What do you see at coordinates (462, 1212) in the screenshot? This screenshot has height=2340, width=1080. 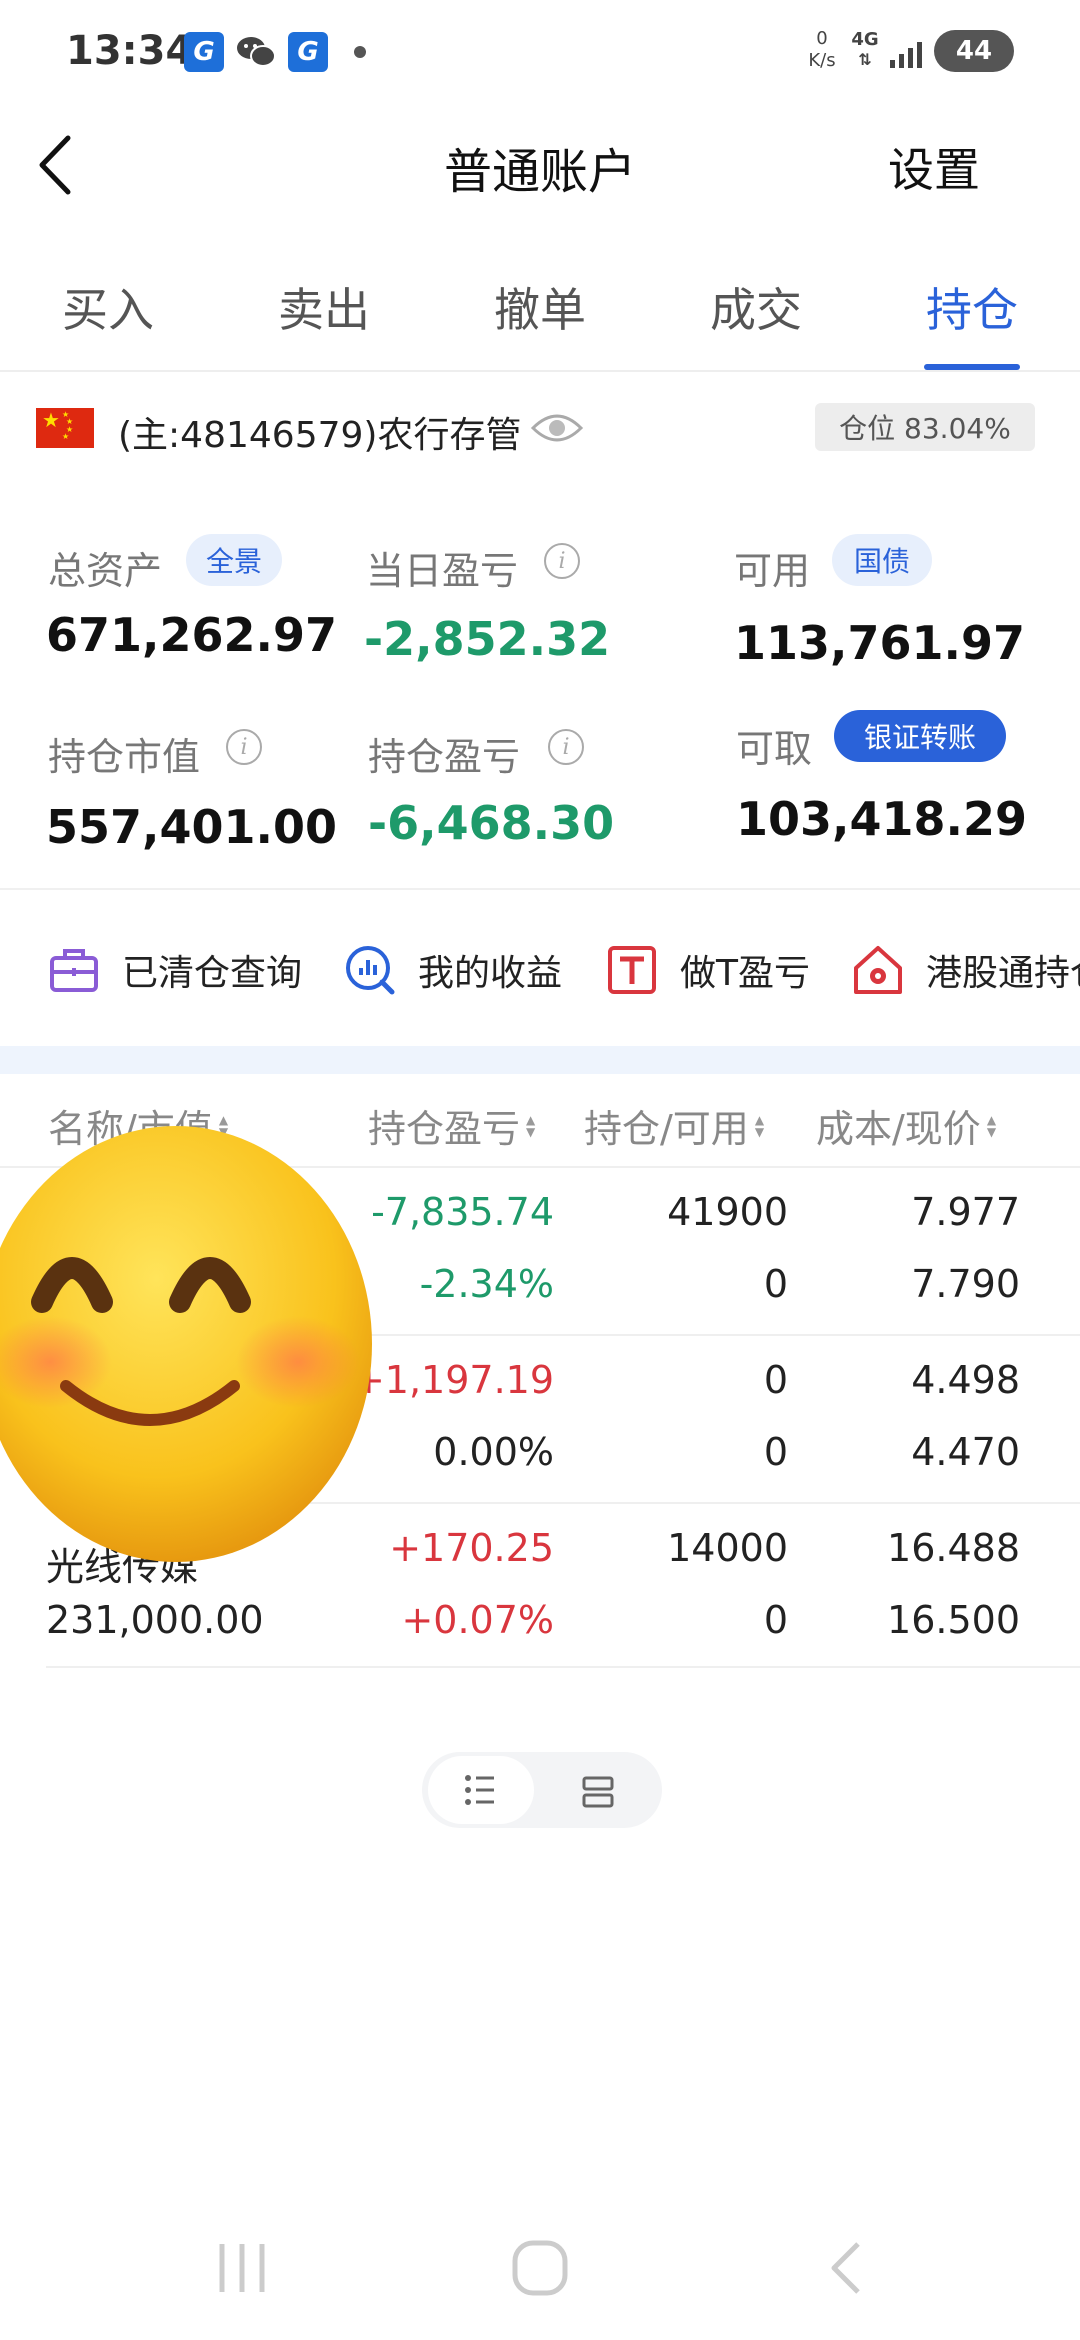 I see `row-pnl: -7,835.74` at bounding box center [462, 1212].